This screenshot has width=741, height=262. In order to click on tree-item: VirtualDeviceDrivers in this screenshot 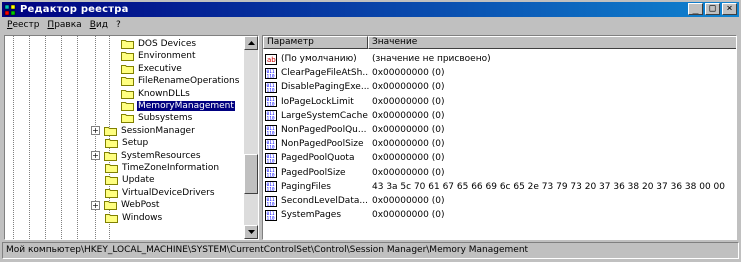, I will do `click(160, 193)`.